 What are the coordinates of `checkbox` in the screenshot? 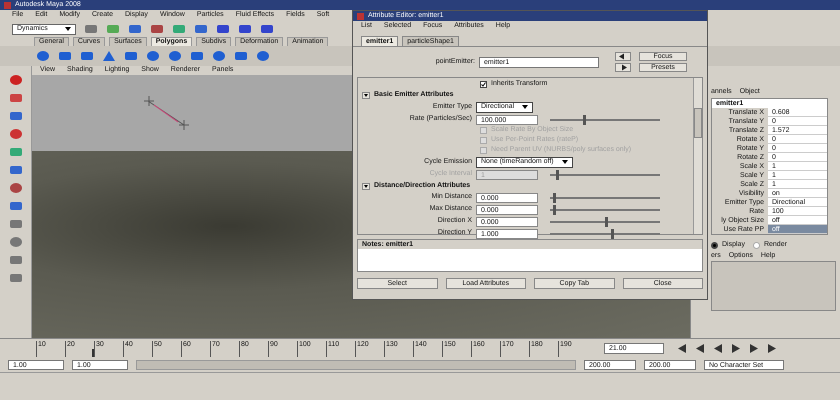 It's located at (483, 84).